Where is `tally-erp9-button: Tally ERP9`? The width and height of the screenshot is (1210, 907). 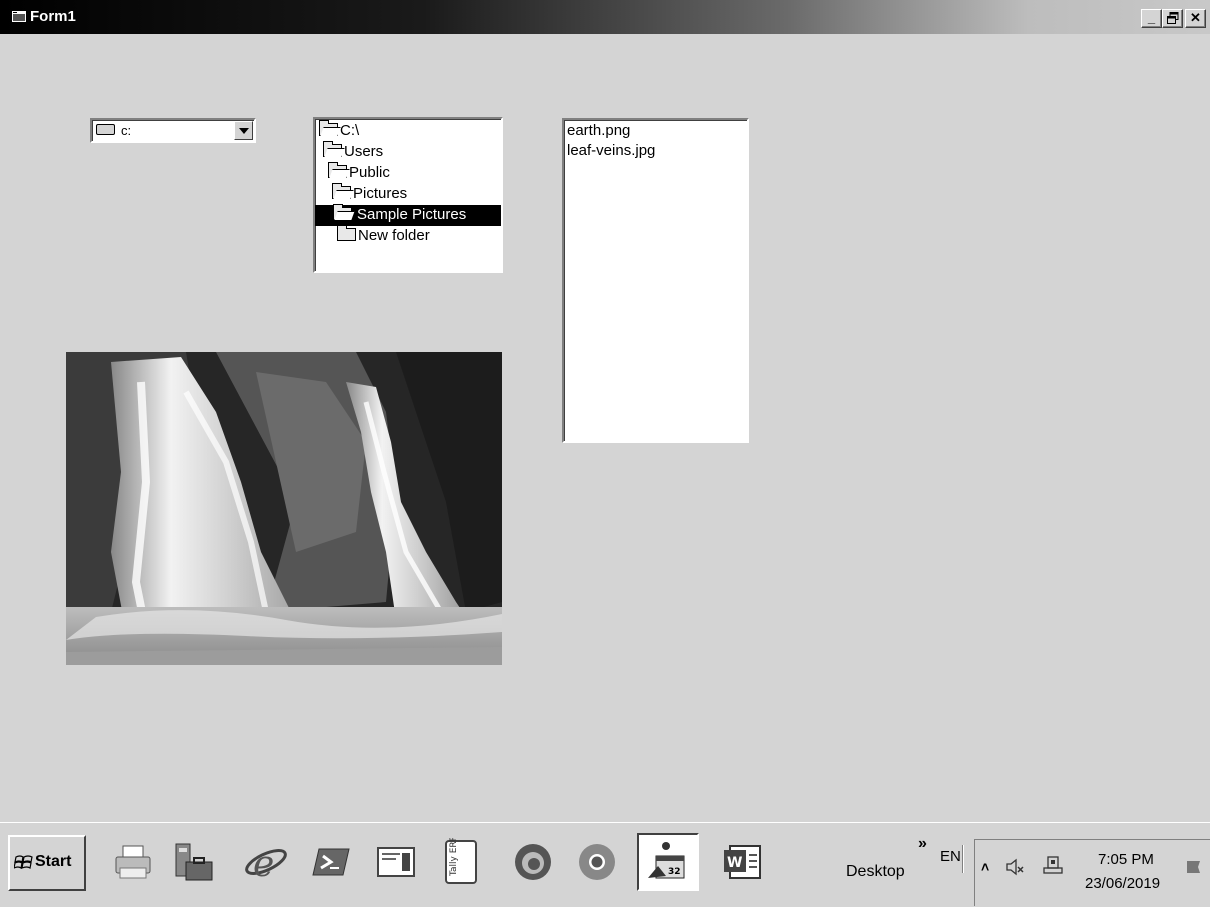
tally-erp9-button: Tally ERP9 is located at coordinates (461, 862).